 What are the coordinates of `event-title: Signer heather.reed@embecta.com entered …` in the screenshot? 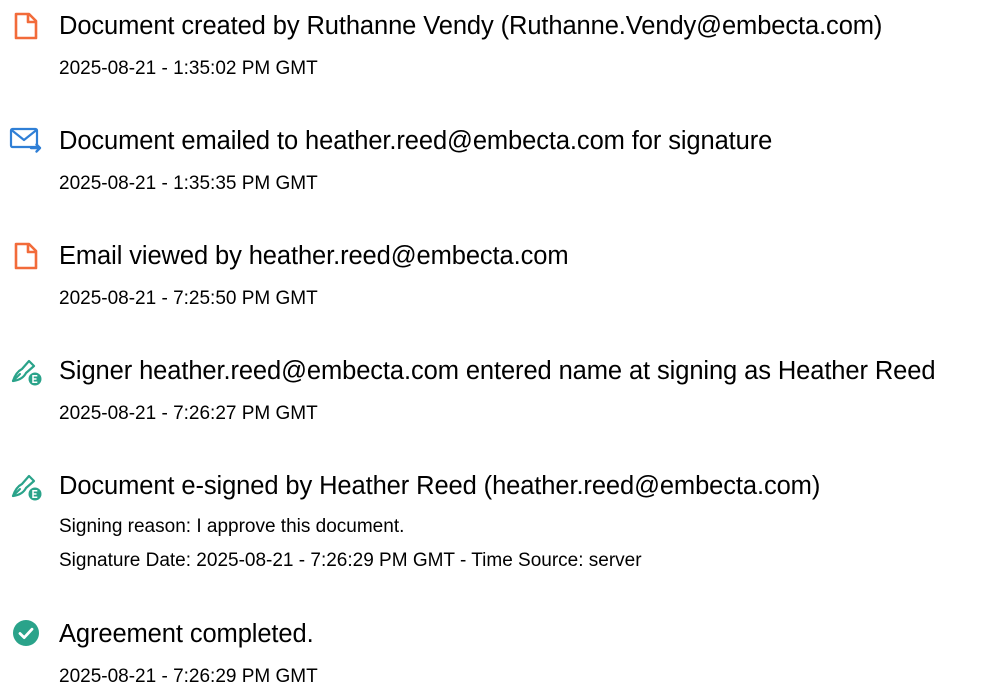 It's located at (497, 371).